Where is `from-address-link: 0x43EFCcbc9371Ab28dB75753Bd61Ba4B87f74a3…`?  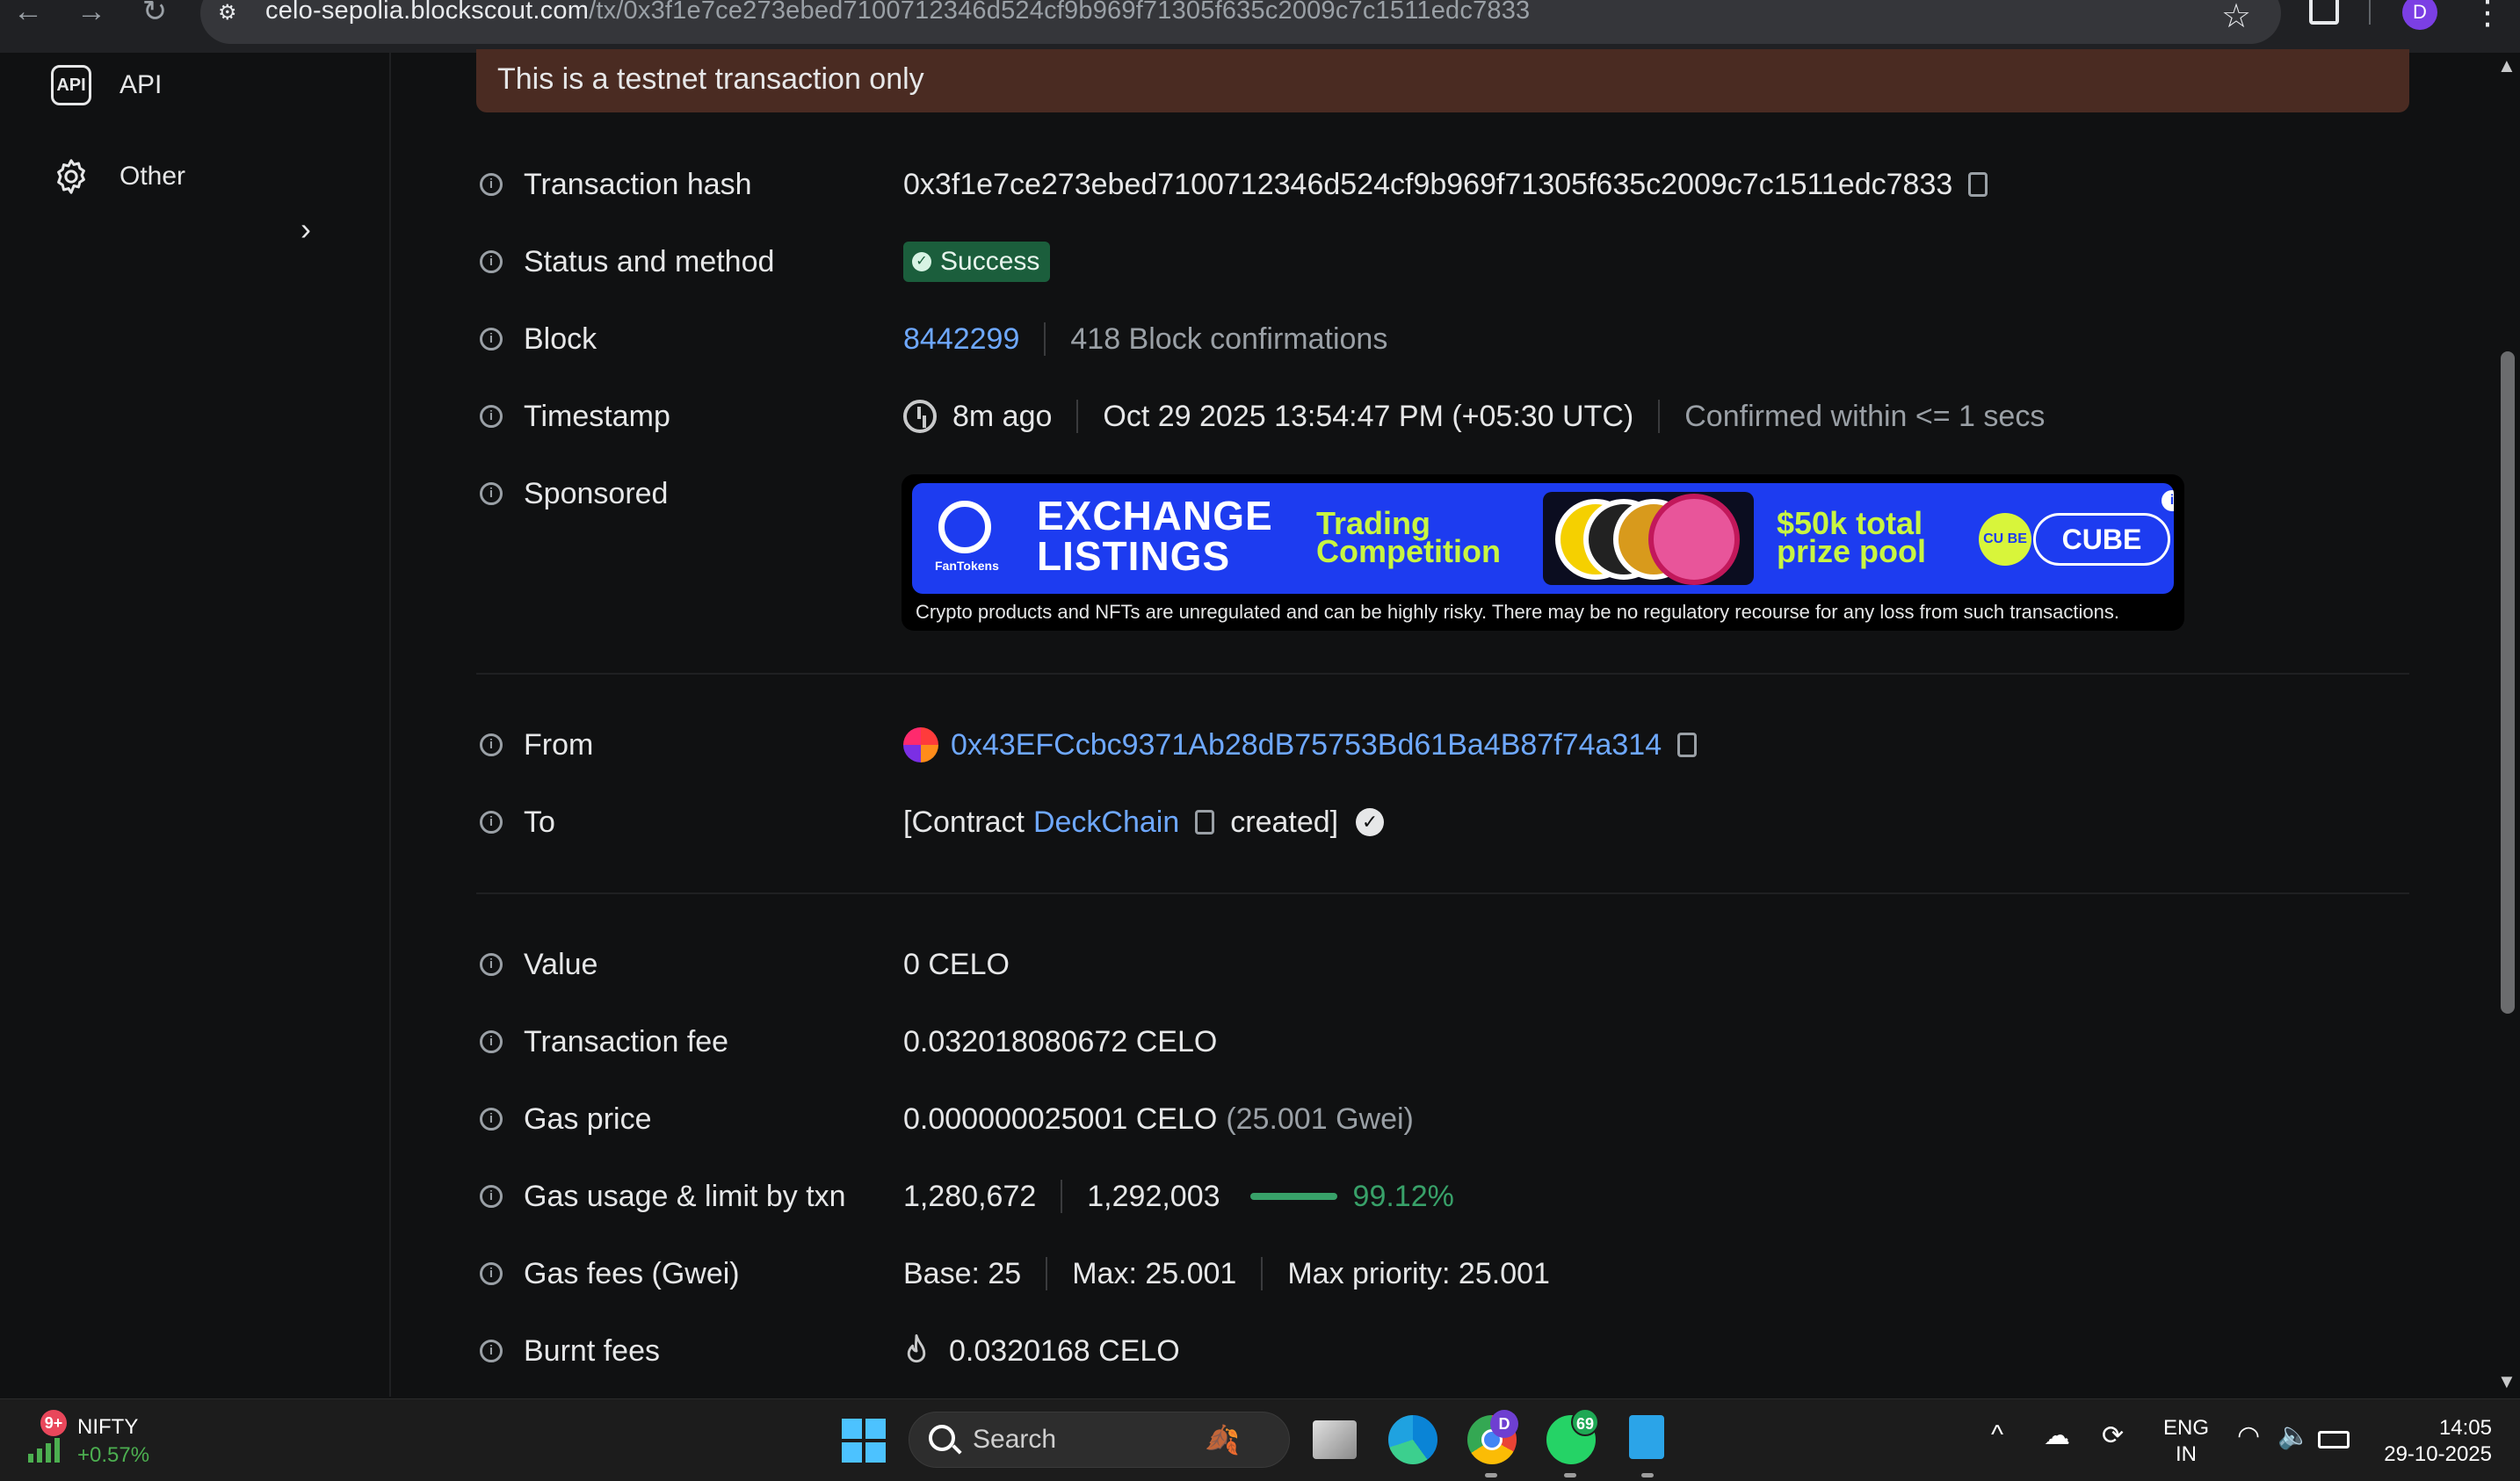
from-address-link: 0x43EFCcbc9371Ab28dB75753Bd61Ba4B87f74a3… is located at coordinates (1306, 745).